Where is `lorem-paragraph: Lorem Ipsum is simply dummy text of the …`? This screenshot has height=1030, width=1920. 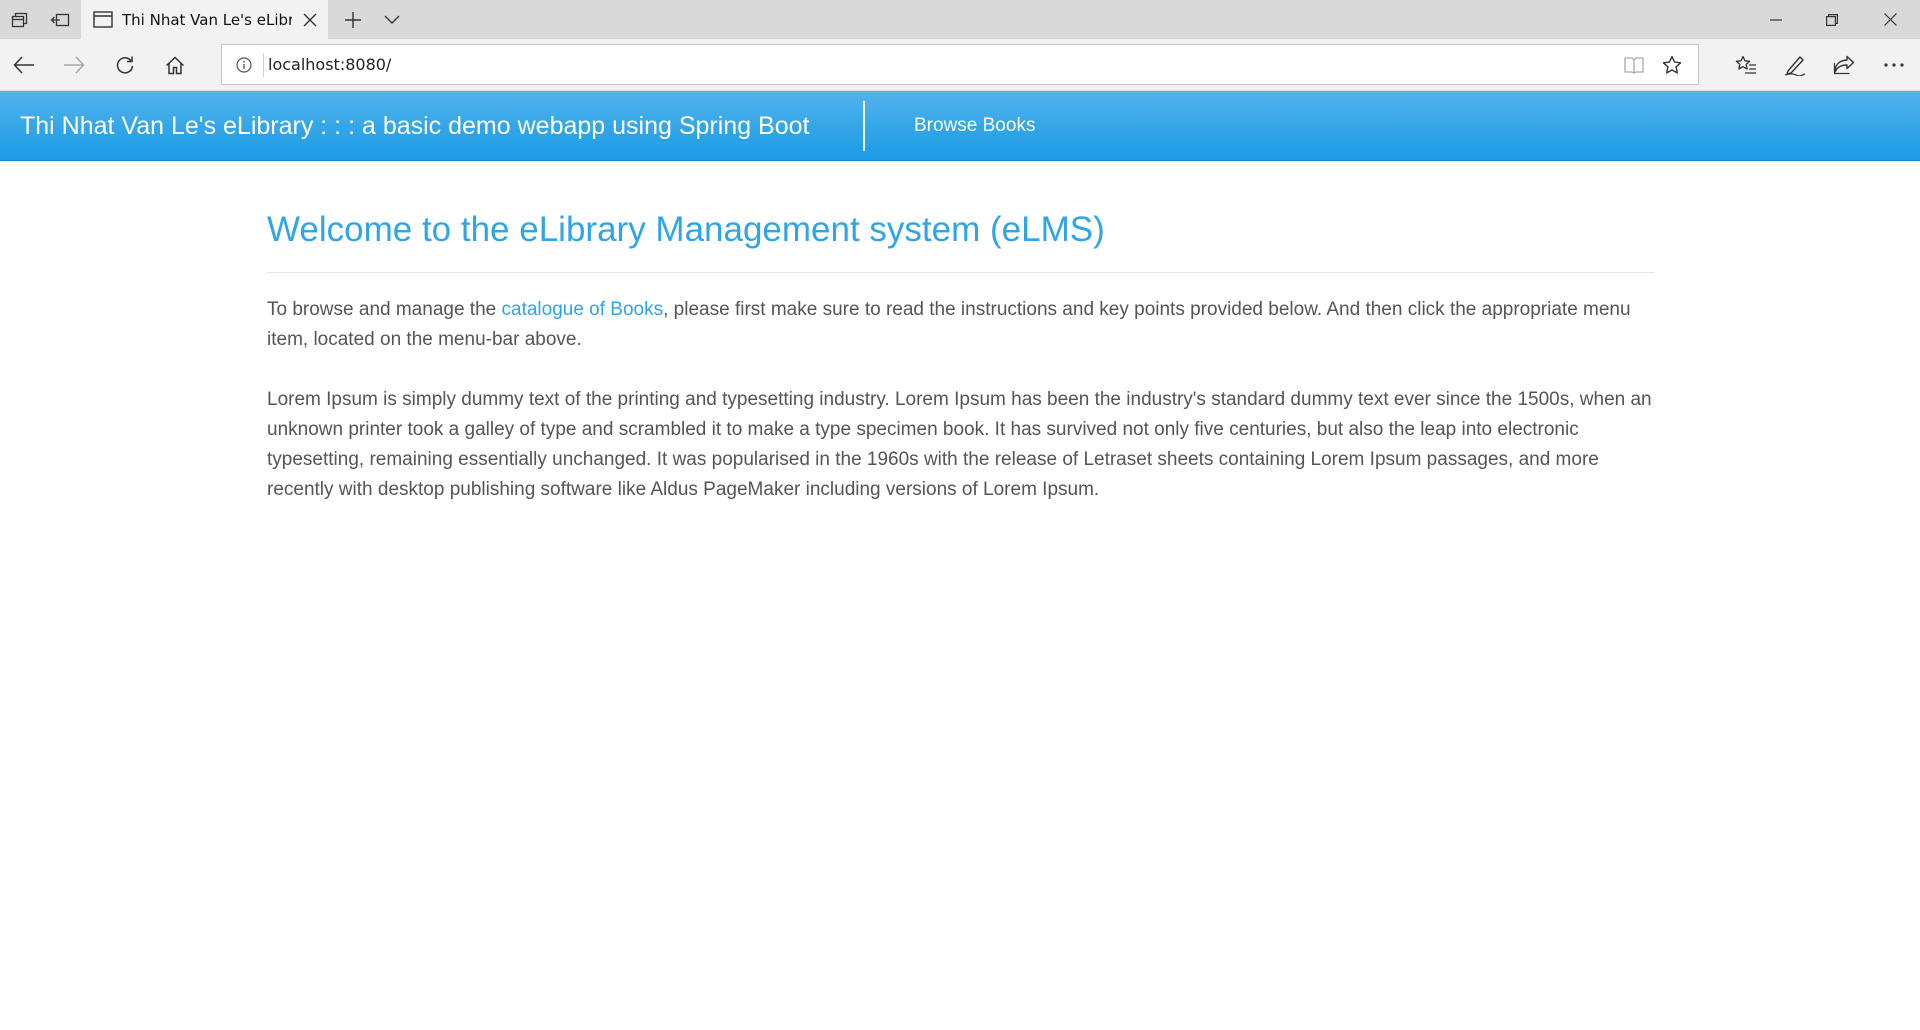
lorem-paragraph: Lorem Ipsum is simply dummy text of the … is located at coordinates (959, 444).